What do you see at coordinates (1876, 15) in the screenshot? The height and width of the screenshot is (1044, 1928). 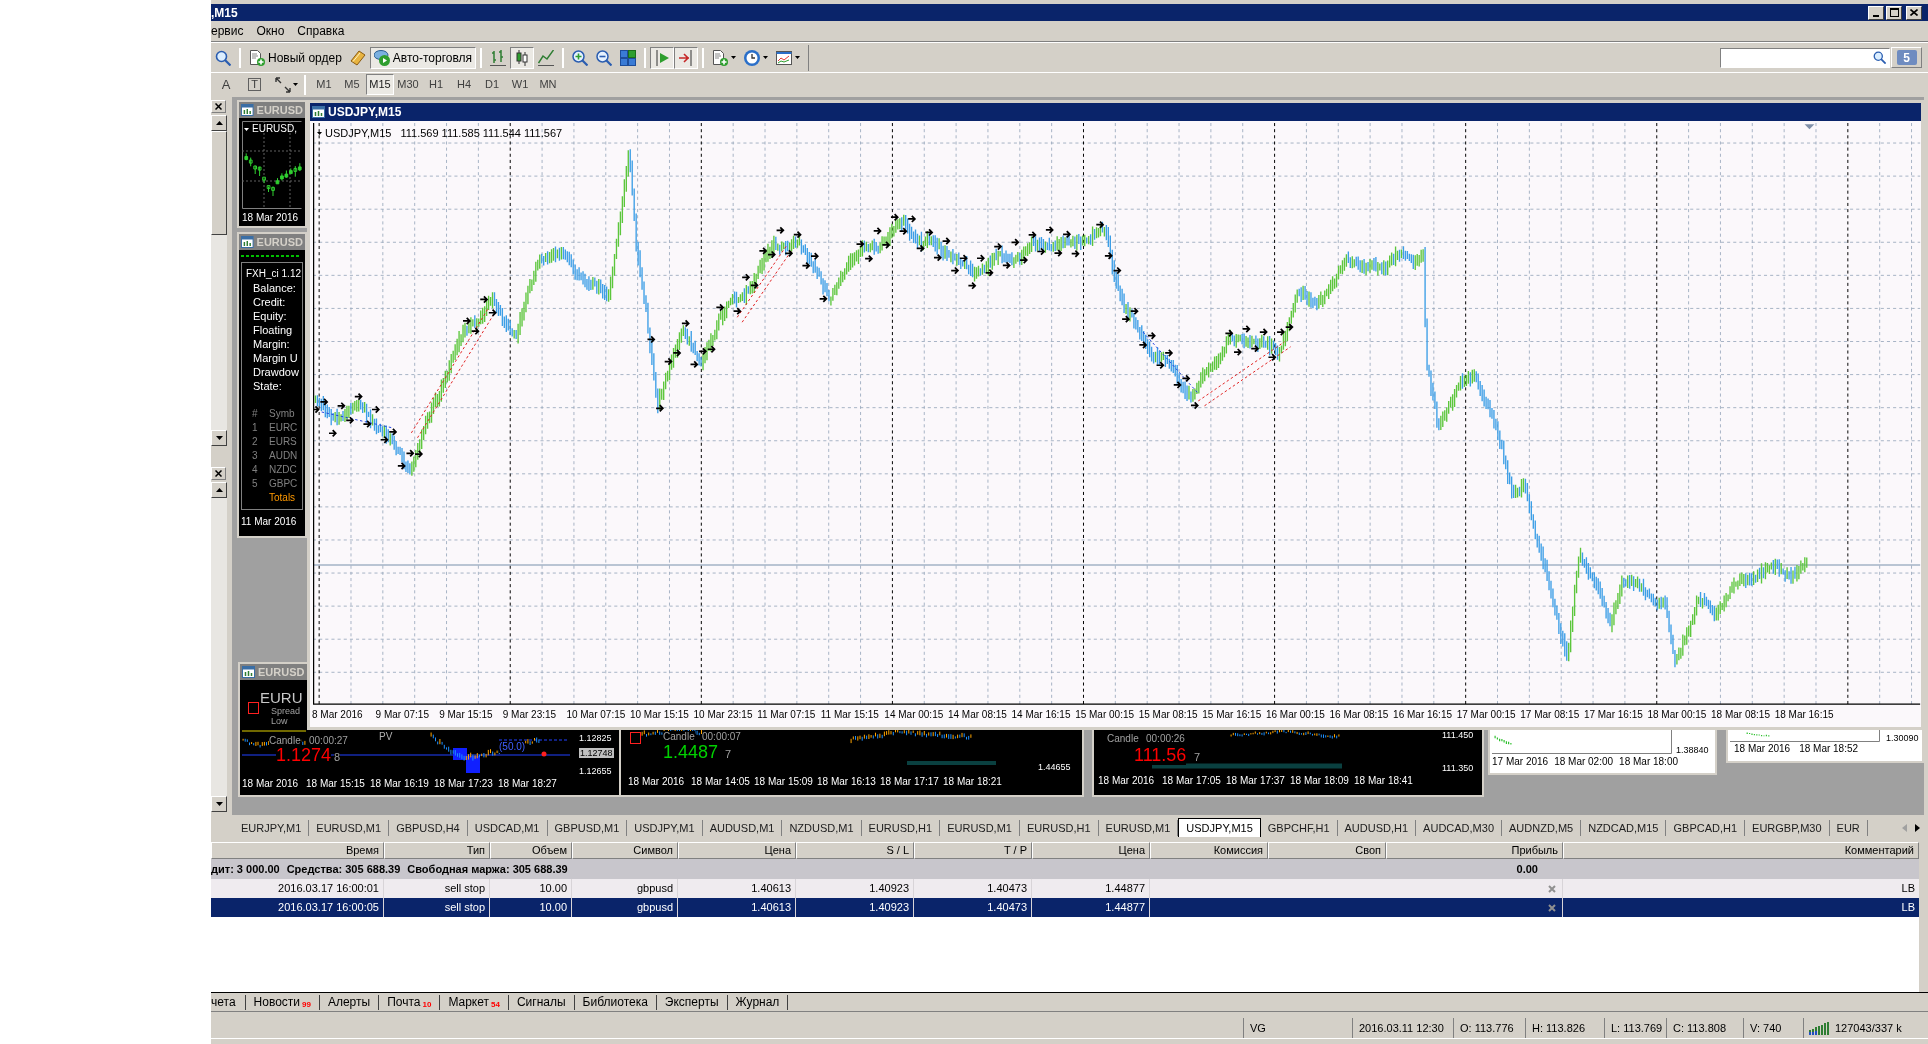 I see `minimize-icon` at bounding box center [1876, 15].